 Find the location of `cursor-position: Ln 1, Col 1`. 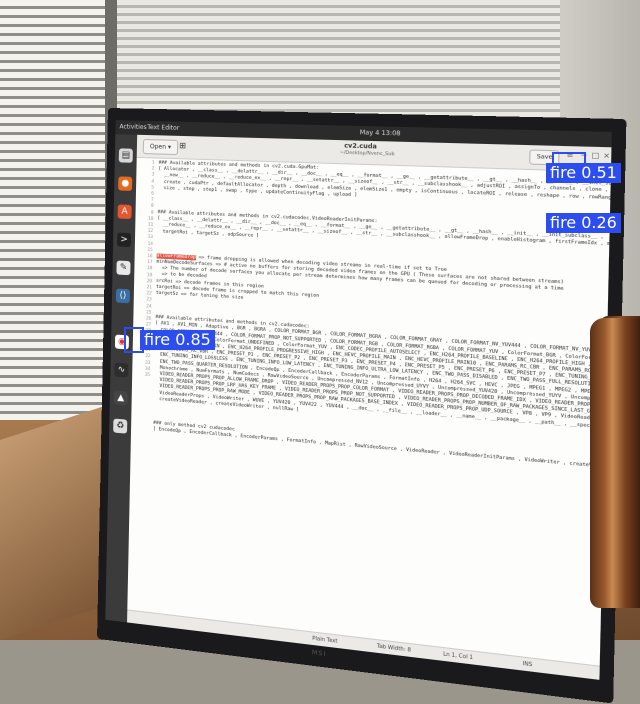

cursor-position: Ln 1, Col 1 is located at coordinates (458, 656).